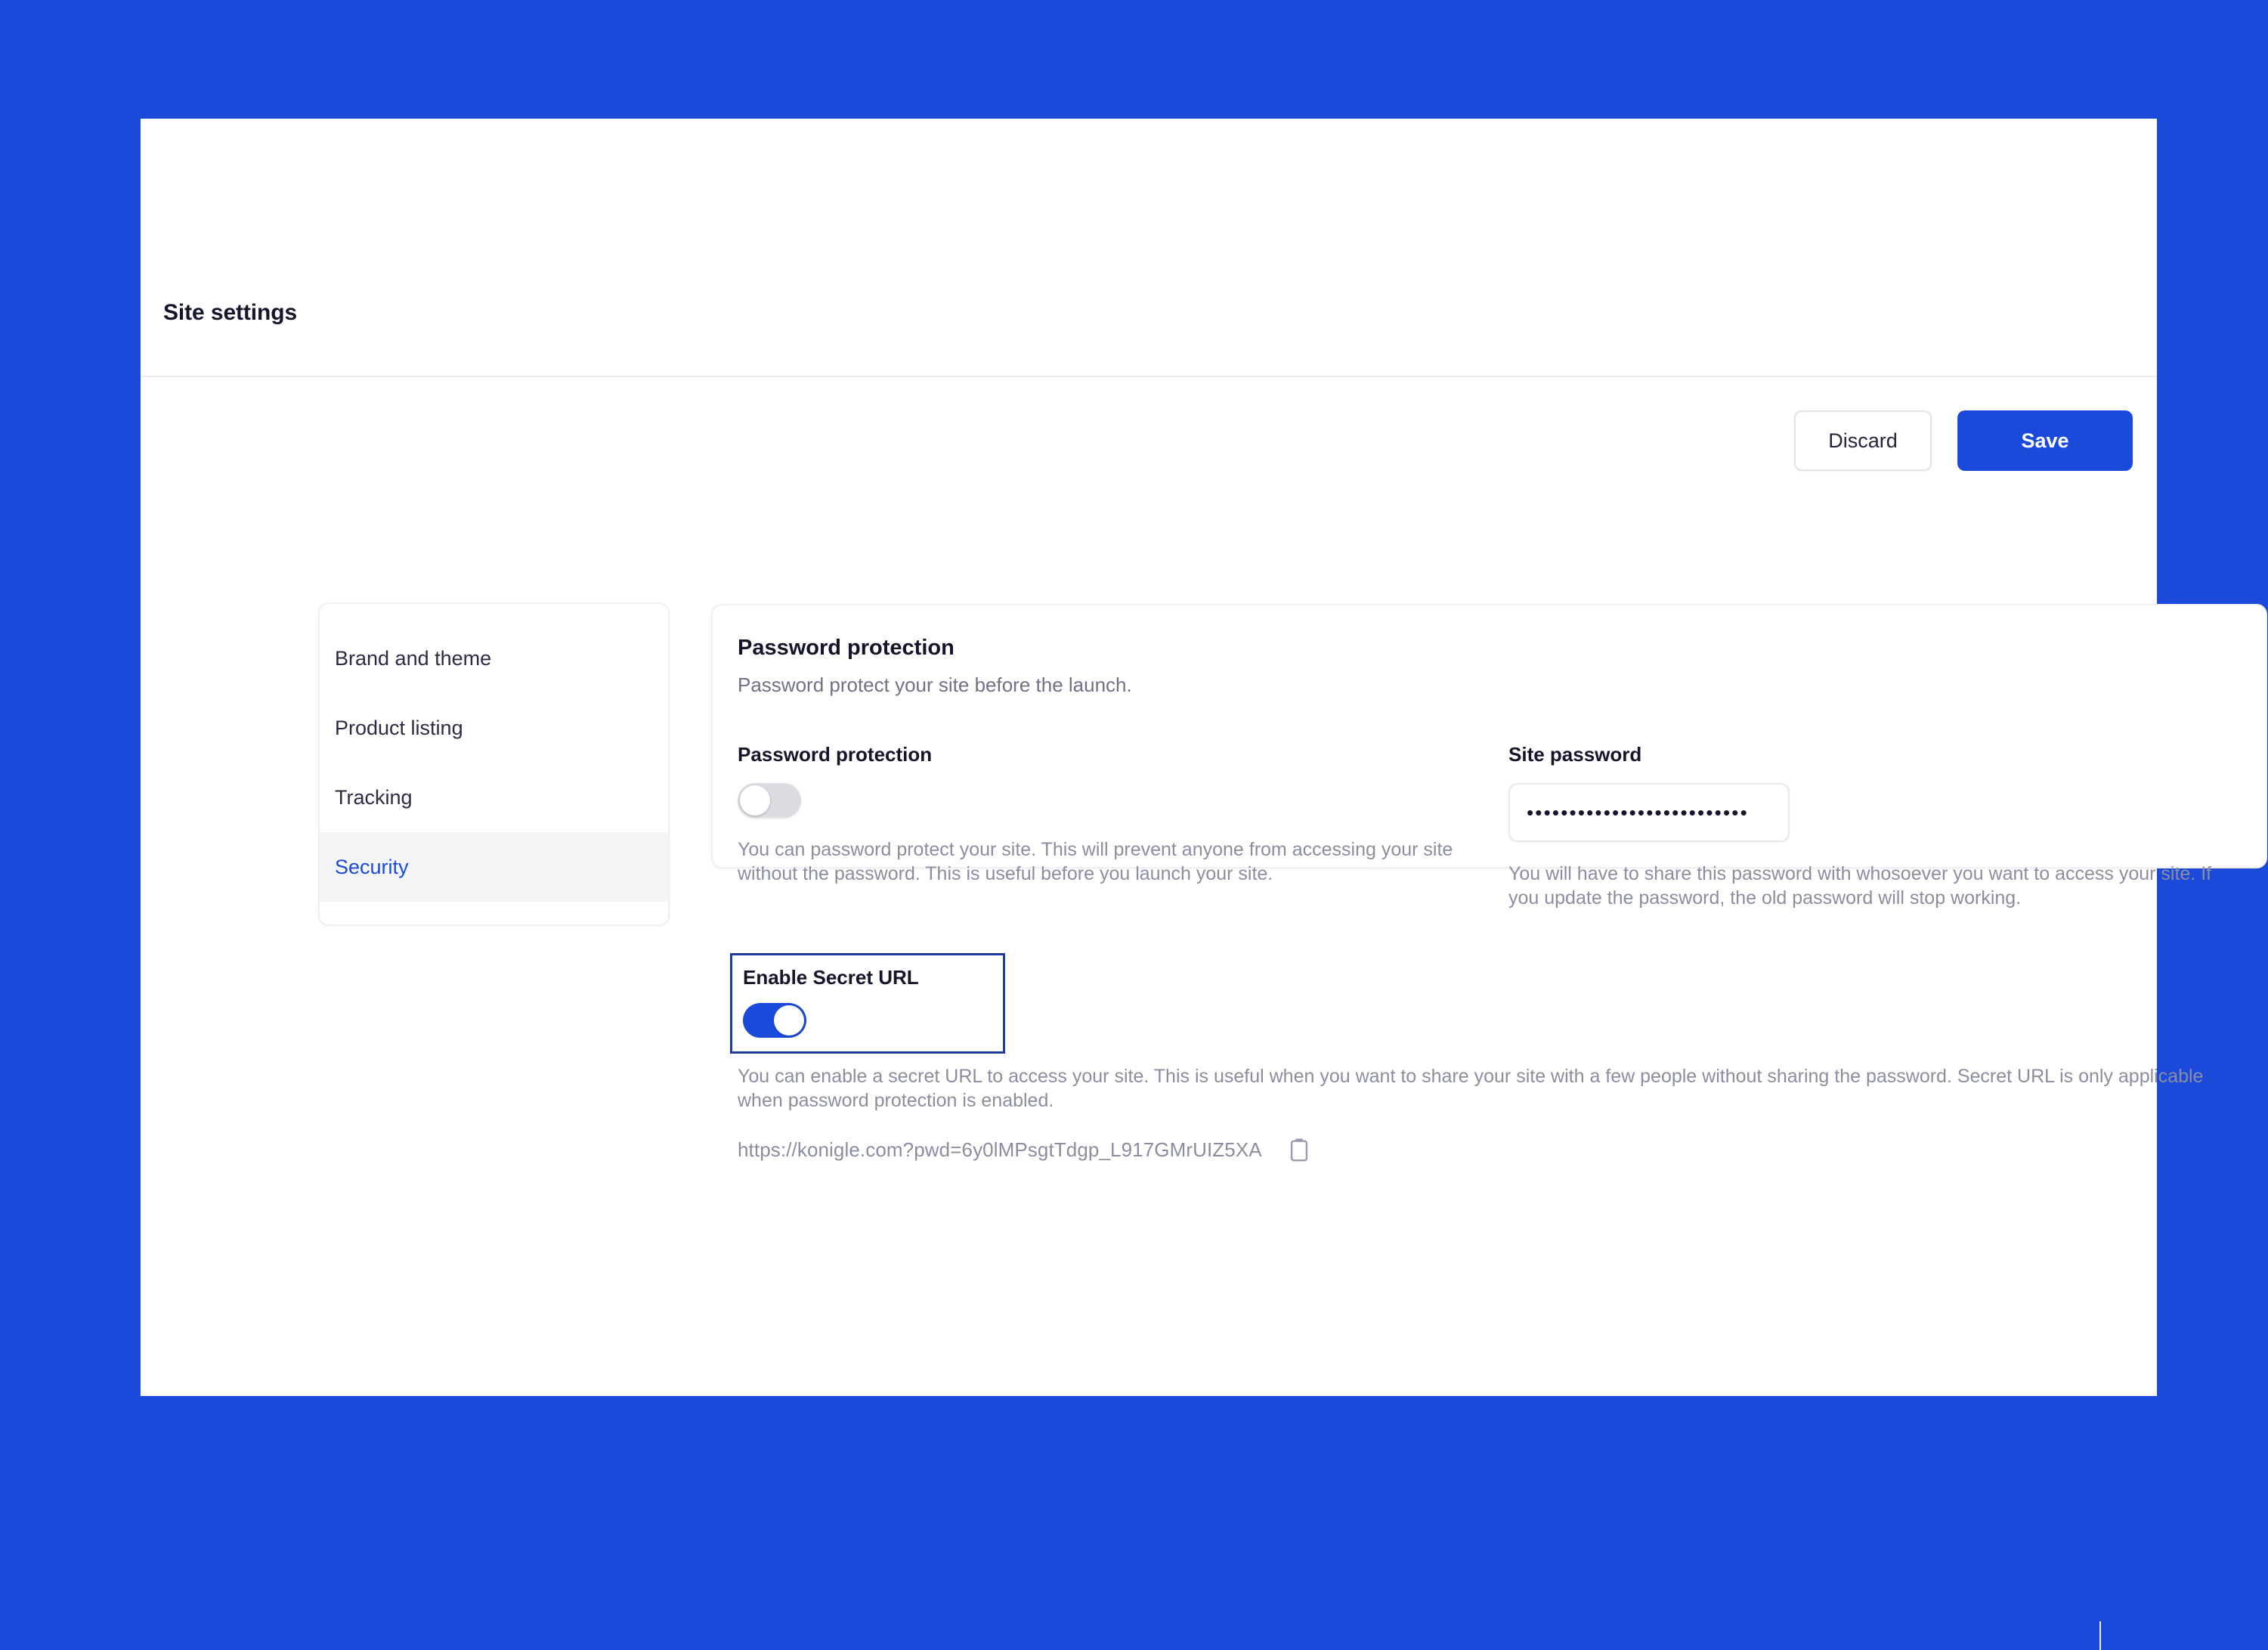  Describe the element at coordinates (494, 658) in the screenshot. I see `sidebar-item-brand-and-theme: Brand and theme` at that location.